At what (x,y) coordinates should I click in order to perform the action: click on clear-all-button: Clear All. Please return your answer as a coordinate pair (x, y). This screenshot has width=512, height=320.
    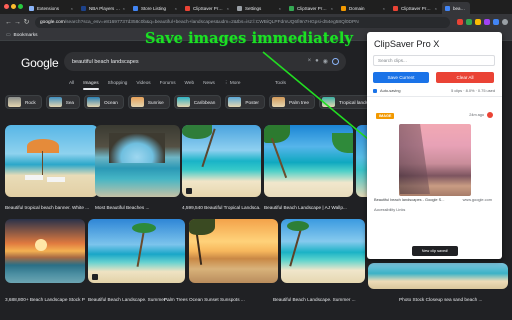
    Looking at the image, I should click on (465, 77).